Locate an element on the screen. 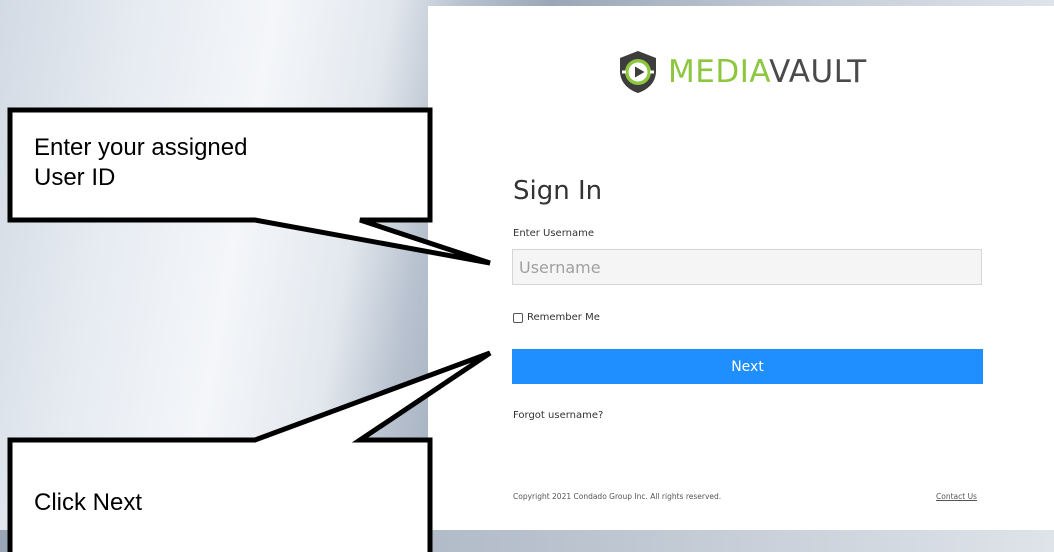  mediavault-logo: MEDIAVAULT is located at coordinates (741, 72).